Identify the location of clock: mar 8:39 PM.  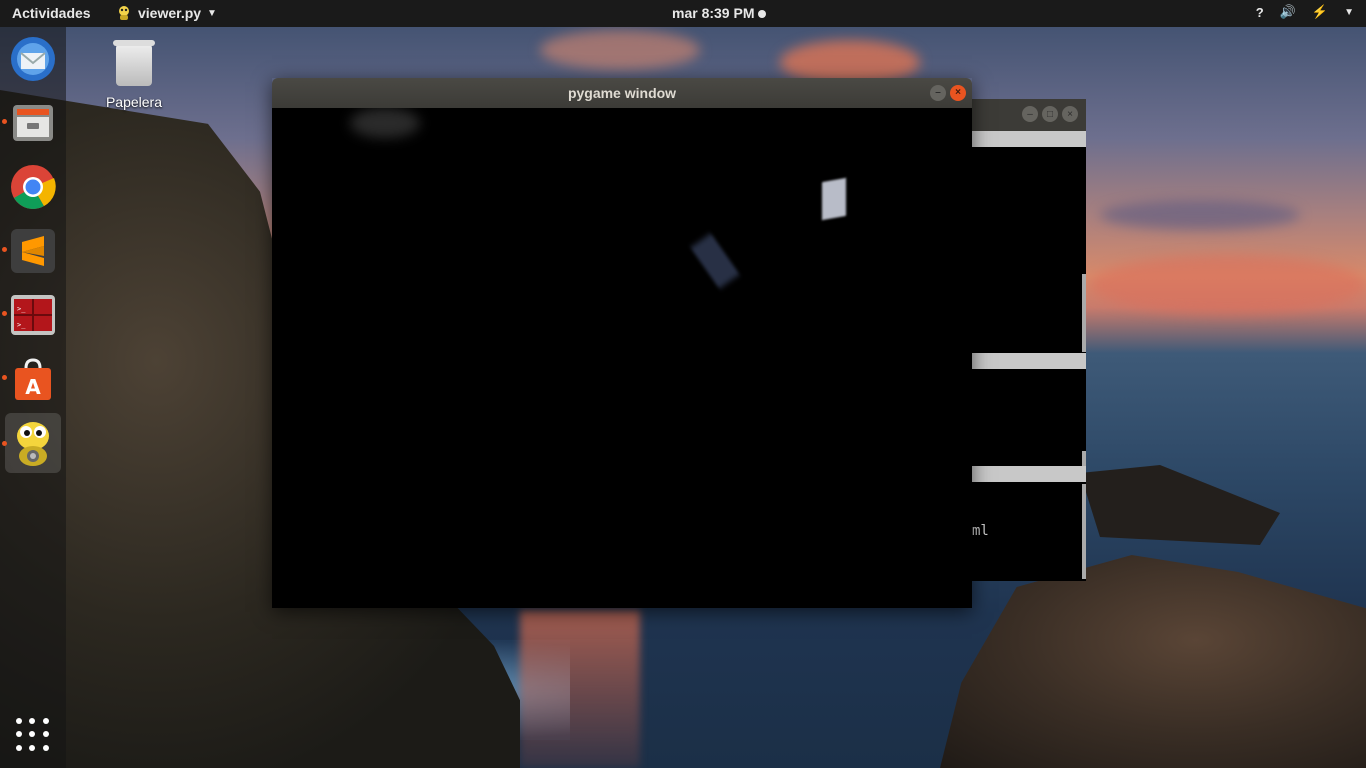
(719, 13).